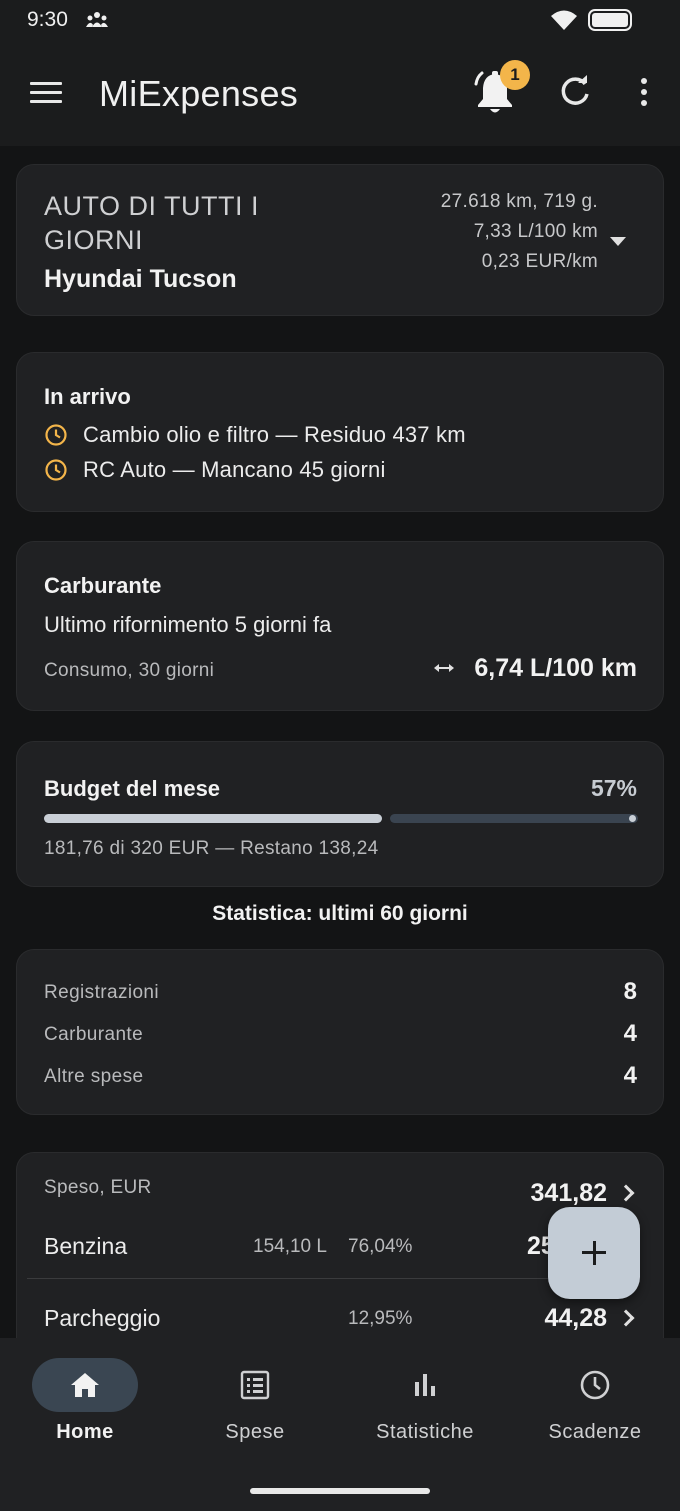 Image resolution: width=680 pixels, height=1511 pixels. I want to click on count-label: Carburante, so click(94, 1034).